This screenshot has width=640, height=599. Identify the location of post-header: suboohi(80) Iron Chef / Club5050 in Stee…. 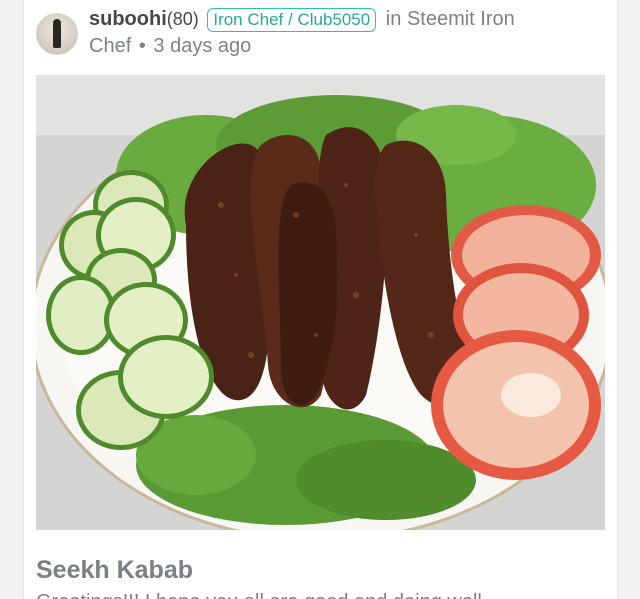
(321, 36).